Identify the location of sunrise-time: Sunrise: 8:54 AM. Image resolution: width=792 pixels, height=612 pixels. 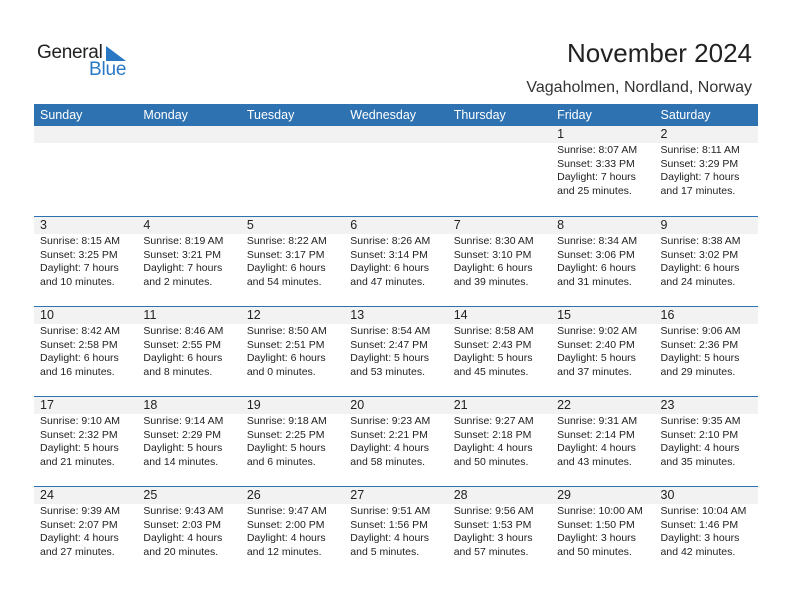
(390, 331).